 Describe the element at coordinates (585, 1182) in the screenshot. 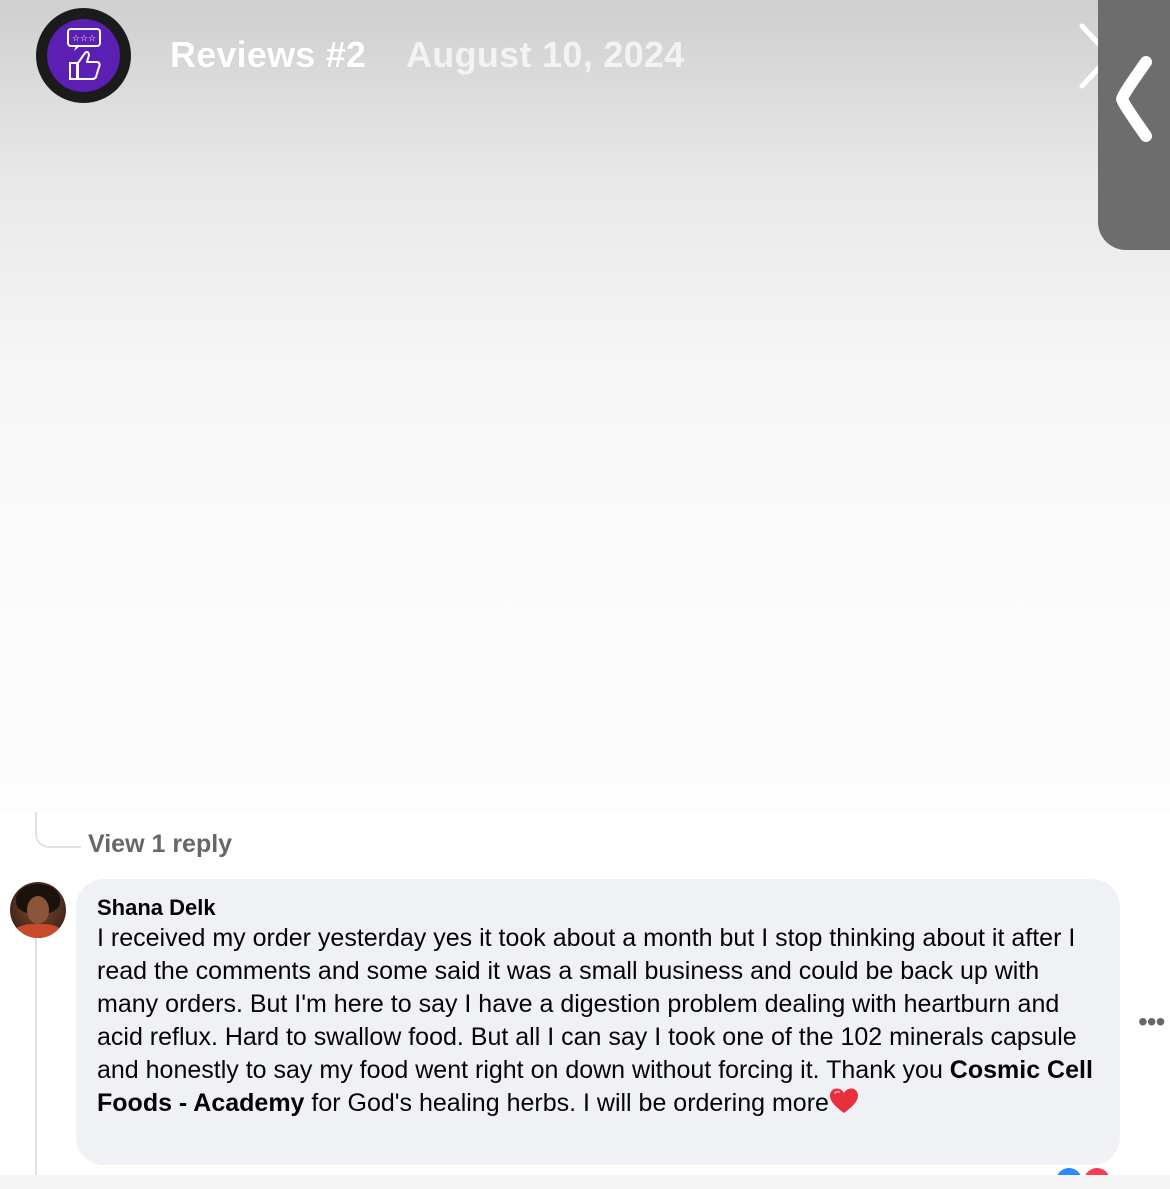

I see `bottom-divider` at that location.